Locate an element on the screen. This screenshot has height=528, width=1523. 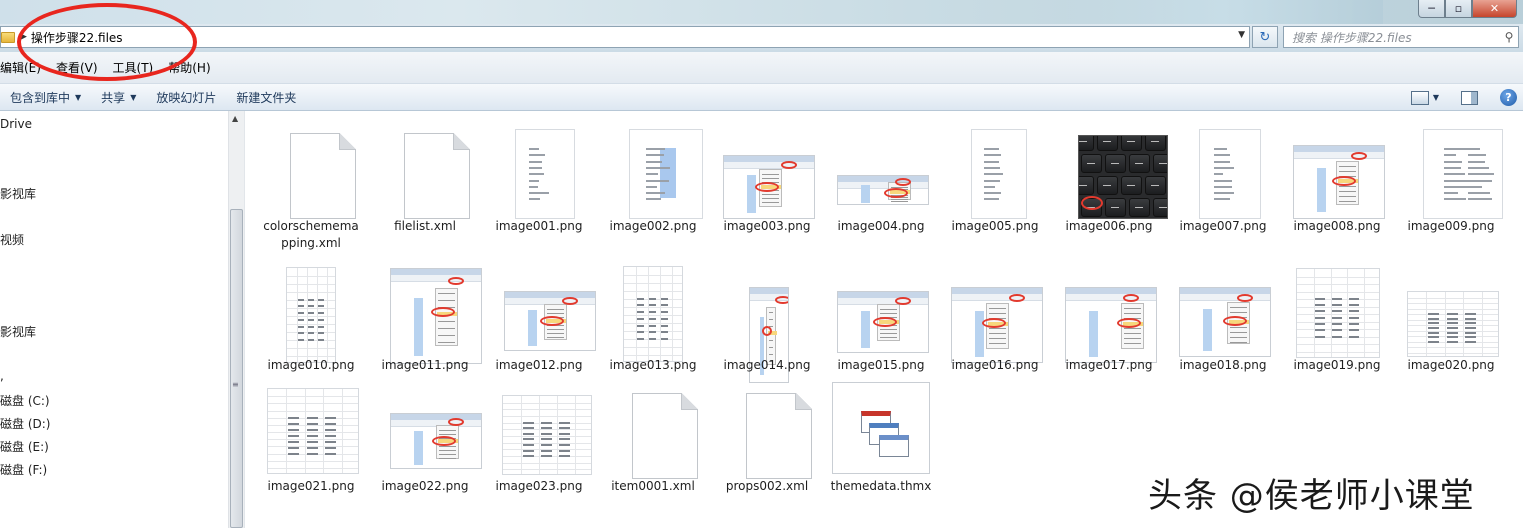
file-item: image013.png is located at coordinates (653, 326).